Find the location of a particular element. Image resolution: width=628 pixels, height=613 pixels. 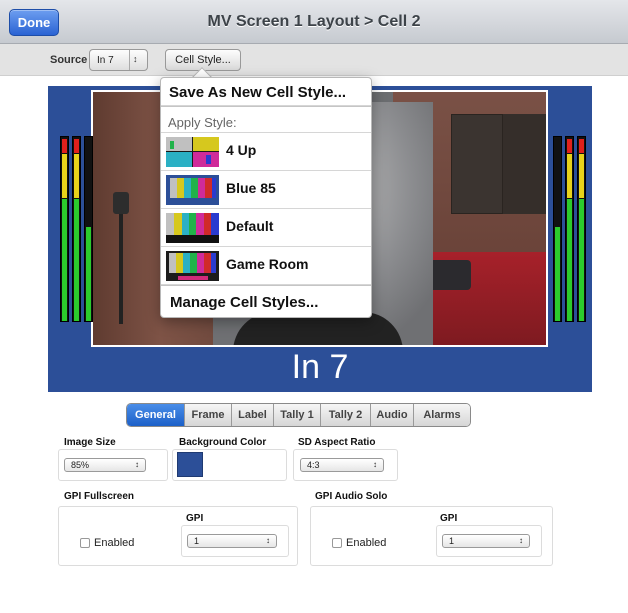

background-color-swatch is located at coordinates (190, 464).